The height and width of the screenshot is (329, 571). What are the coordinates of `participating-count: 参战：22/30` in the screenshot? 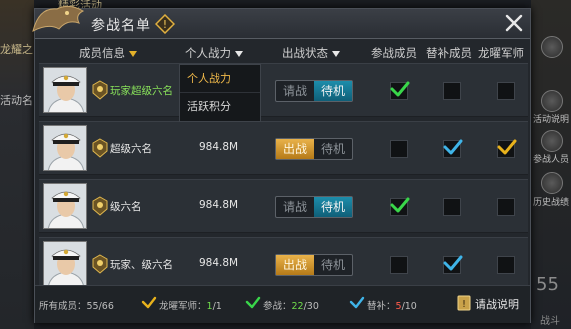 It's located at (291, 305).